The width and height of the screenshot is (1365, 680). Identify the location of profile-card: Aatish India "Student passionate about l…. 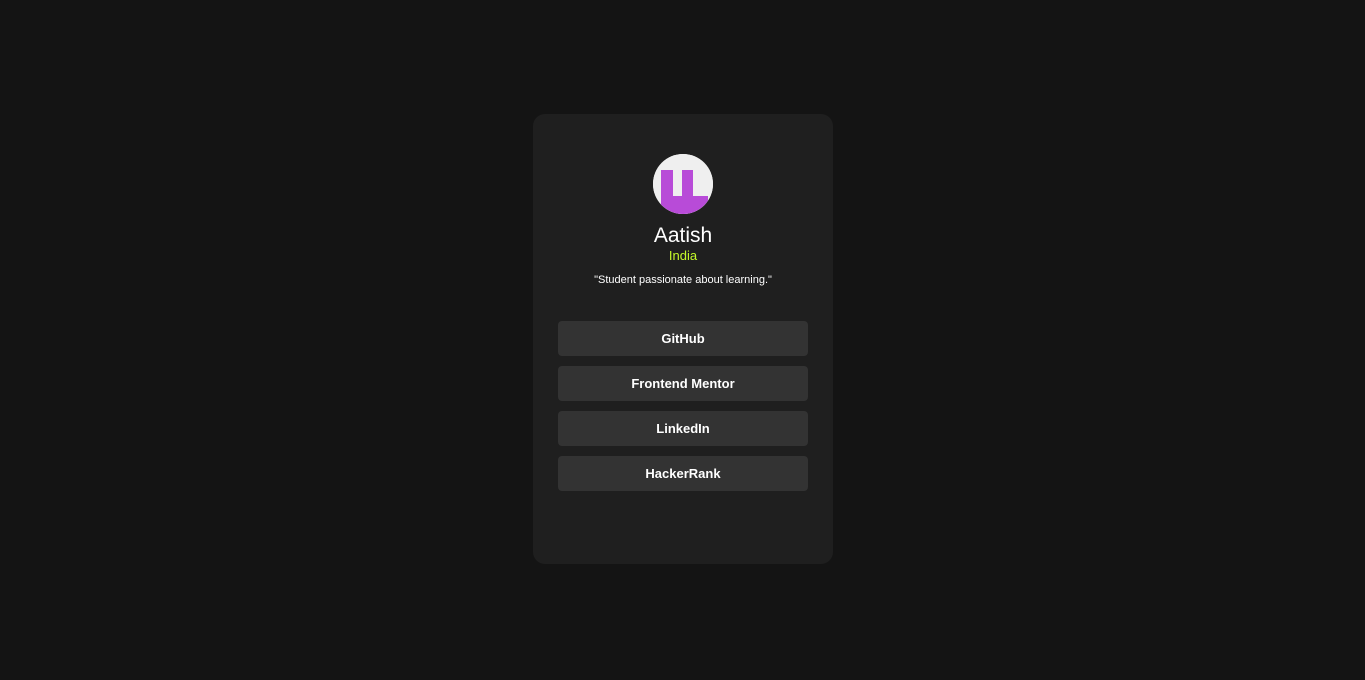
(683, 339).